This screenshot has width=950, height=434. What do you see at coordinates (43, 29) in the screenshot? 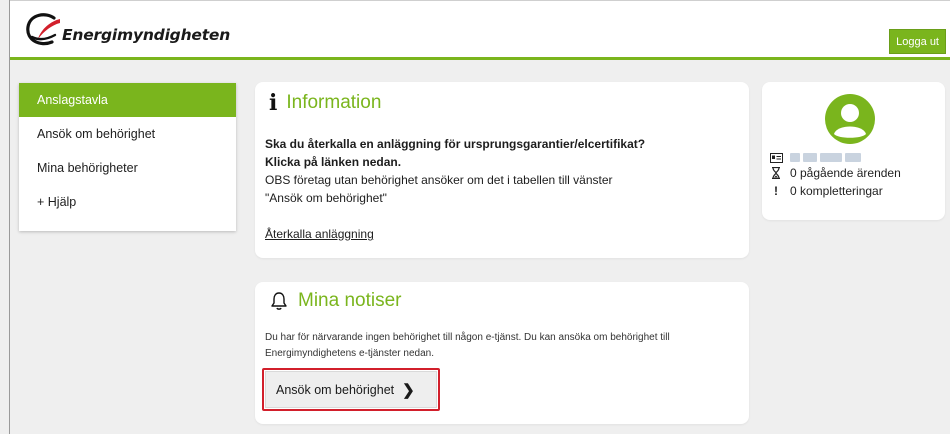
I see `energimyndigheten-logo-icon` at bounding box center [43, 29].